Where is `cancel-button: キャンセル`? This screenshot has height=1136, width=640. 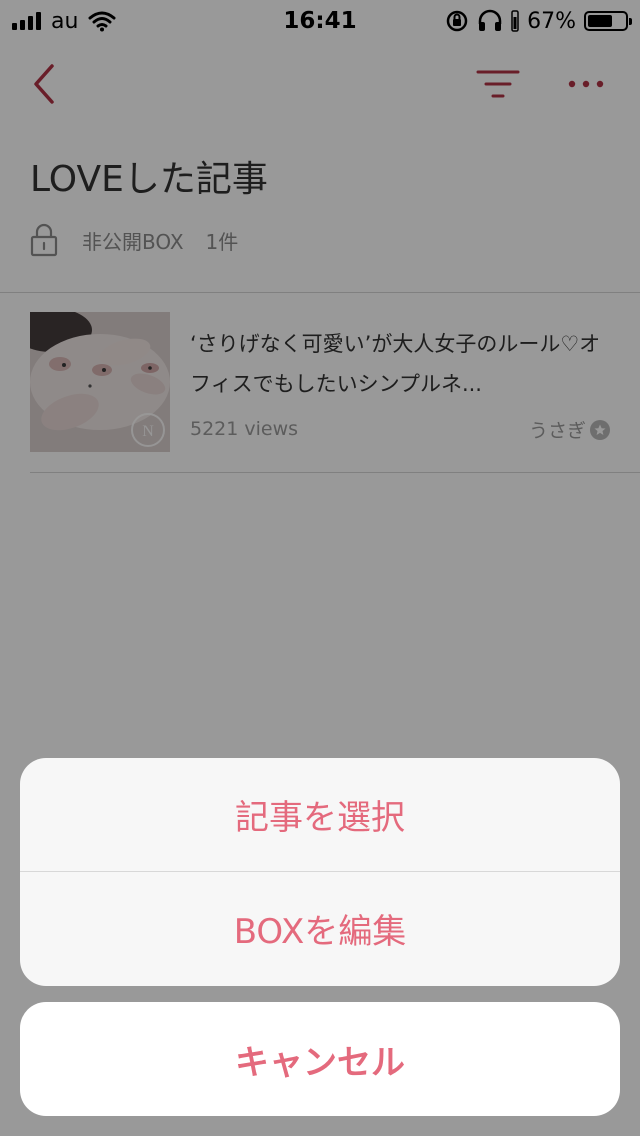 cancel-button: キャンセル is located at coordinates (320, 1059).